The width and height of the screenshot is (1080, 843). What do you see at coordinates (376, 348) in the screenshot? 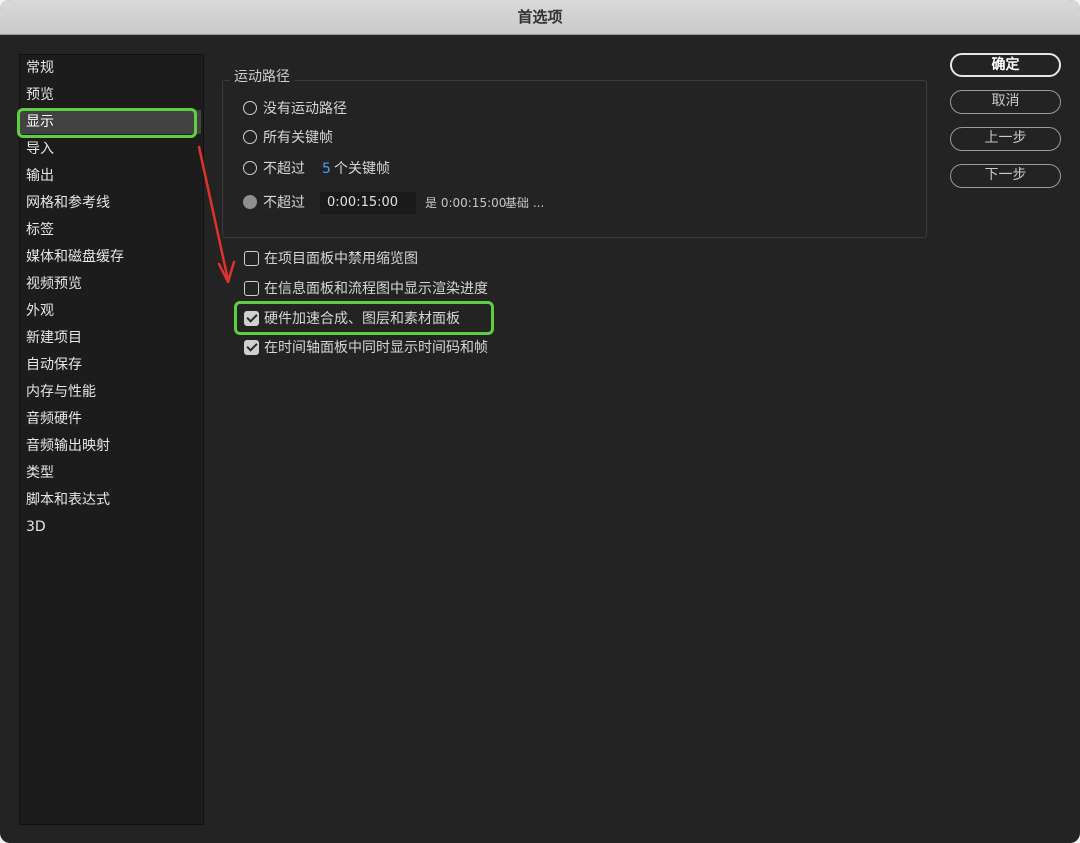
I see `checkbox-label: 在时间轴面板中同时显示时间码和帧` at bounding box center [376, 348].